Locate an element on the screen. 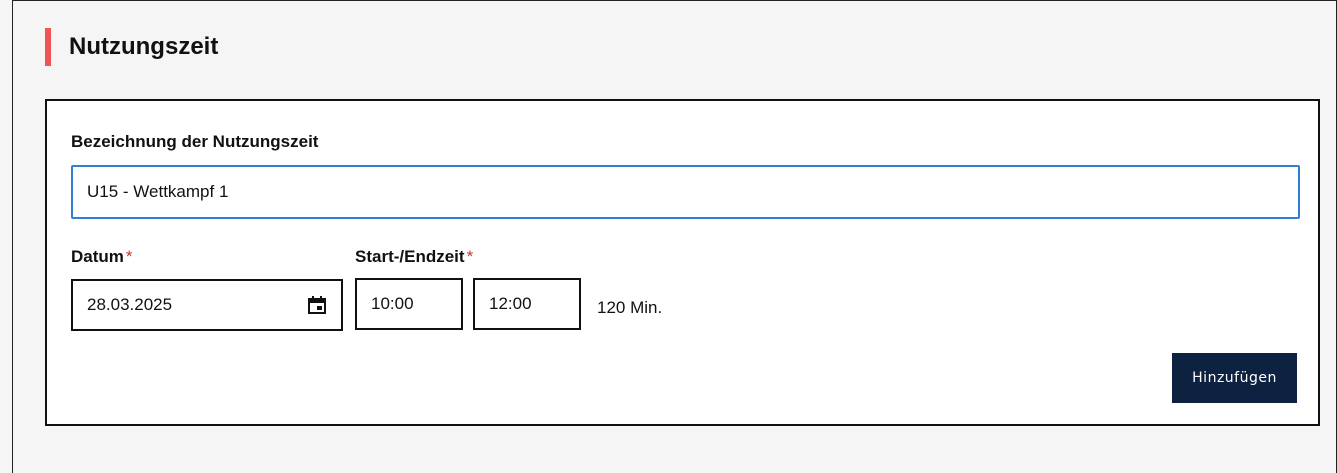  section-accent-bar is located at coordinates (48, 47).